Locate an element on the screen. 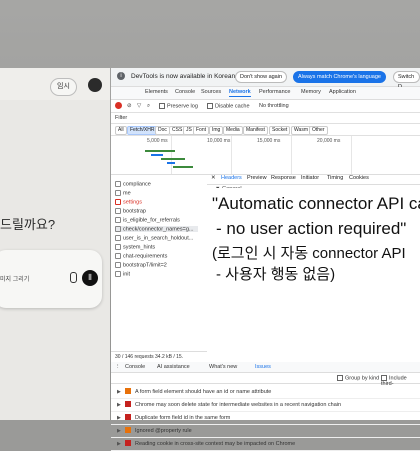 The image size is (420, 451). request-row: compliance is located at coordinates (133, 184).